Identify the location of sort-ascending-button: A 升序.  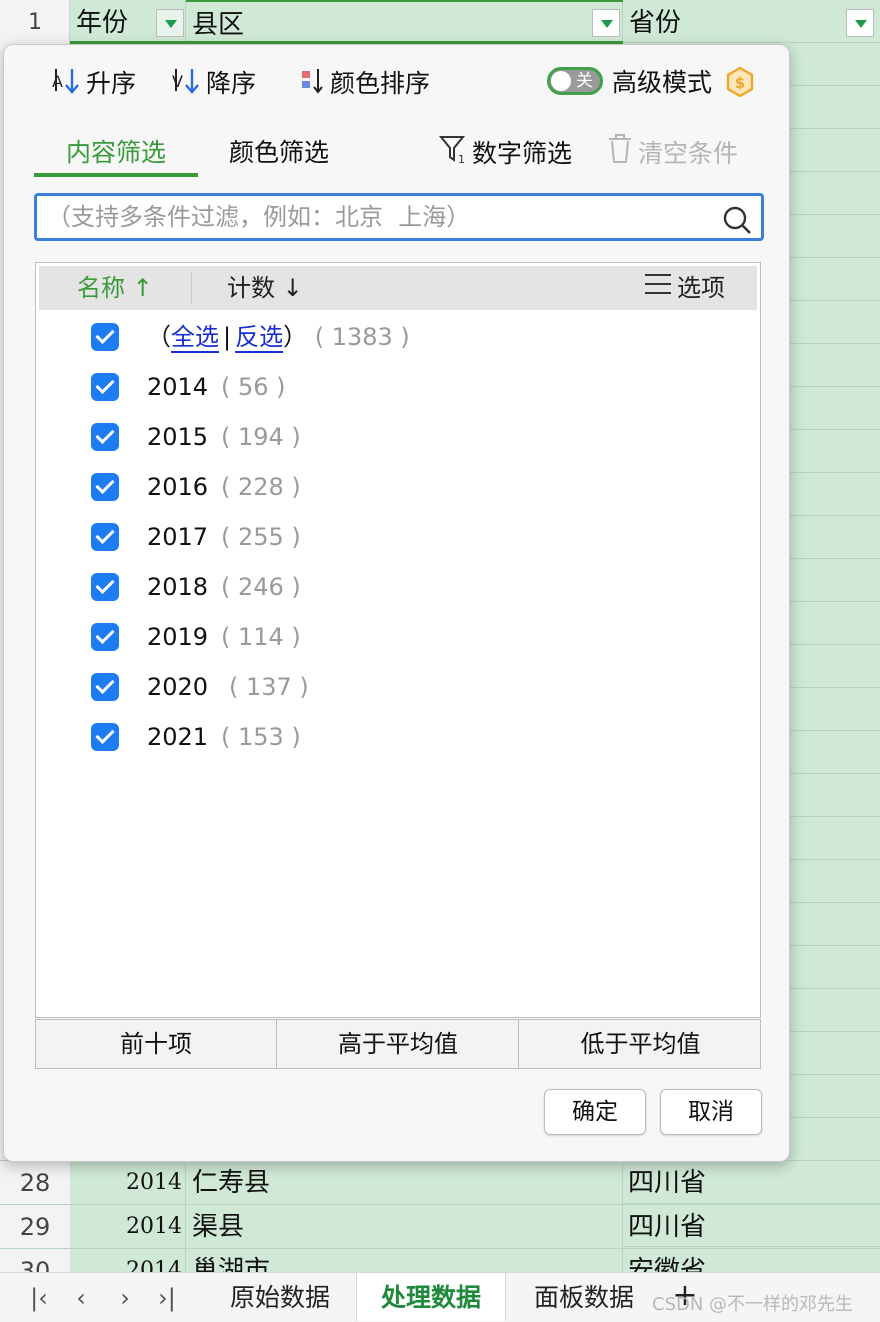
(93, 83).